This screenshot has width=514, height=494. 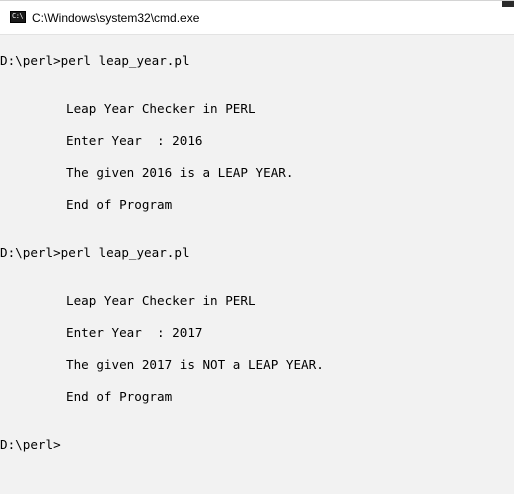 What do you see at coordinates (508, 4) in the screenshot?
I see `window-edge` at bounding box center [508, 4].